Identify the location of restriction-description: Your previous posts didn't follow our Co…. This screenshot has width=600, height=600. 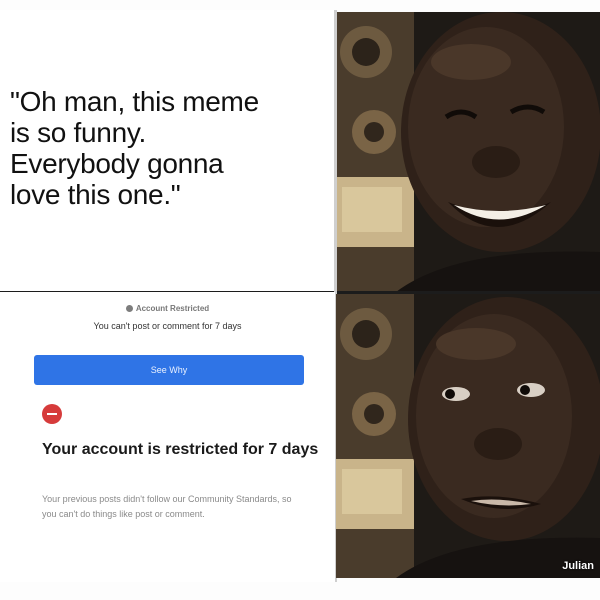
(167, 506).